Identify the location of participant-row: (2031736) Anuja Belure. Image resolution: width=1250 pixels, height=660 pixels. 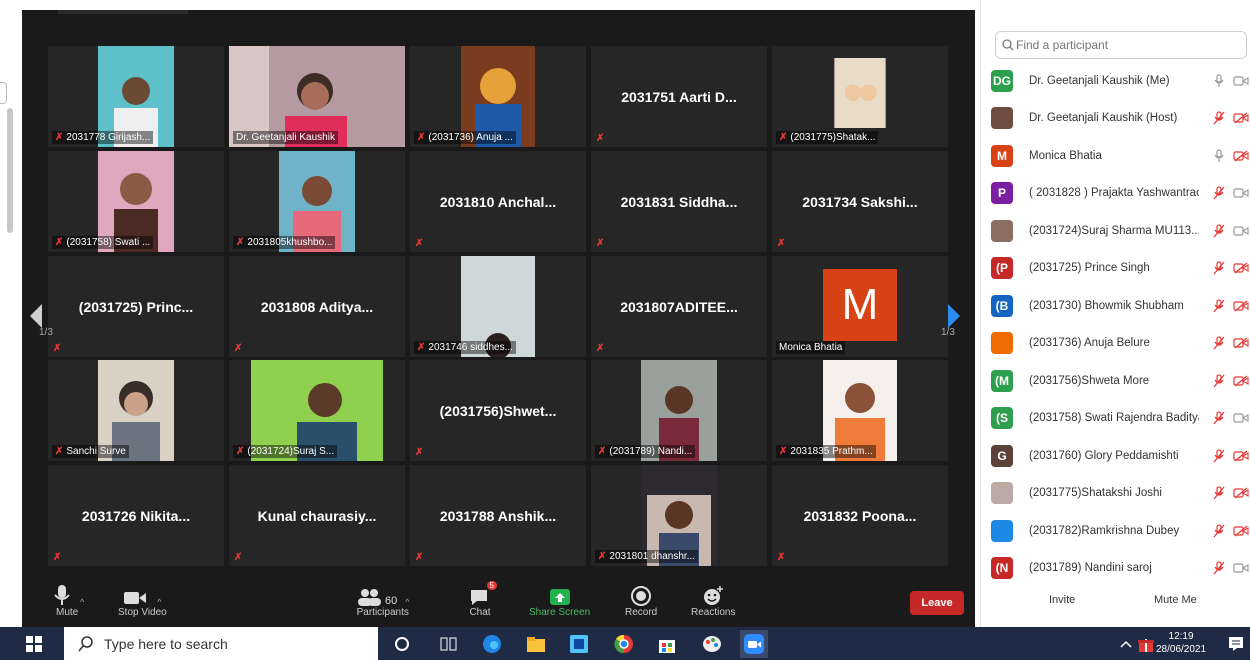
(1120, 344).